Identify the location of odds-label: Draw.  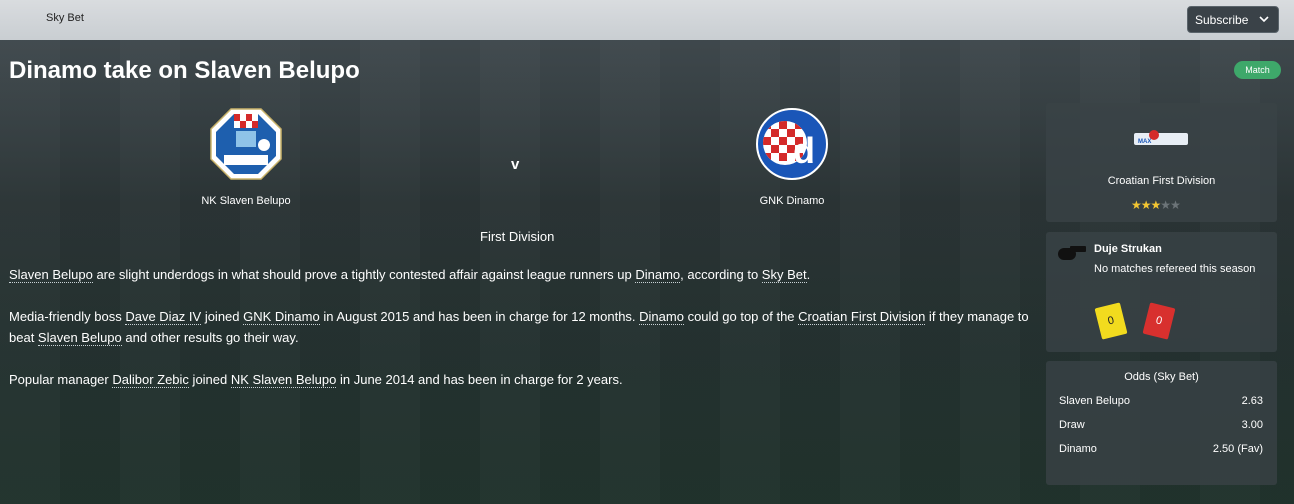
(1072, 425).